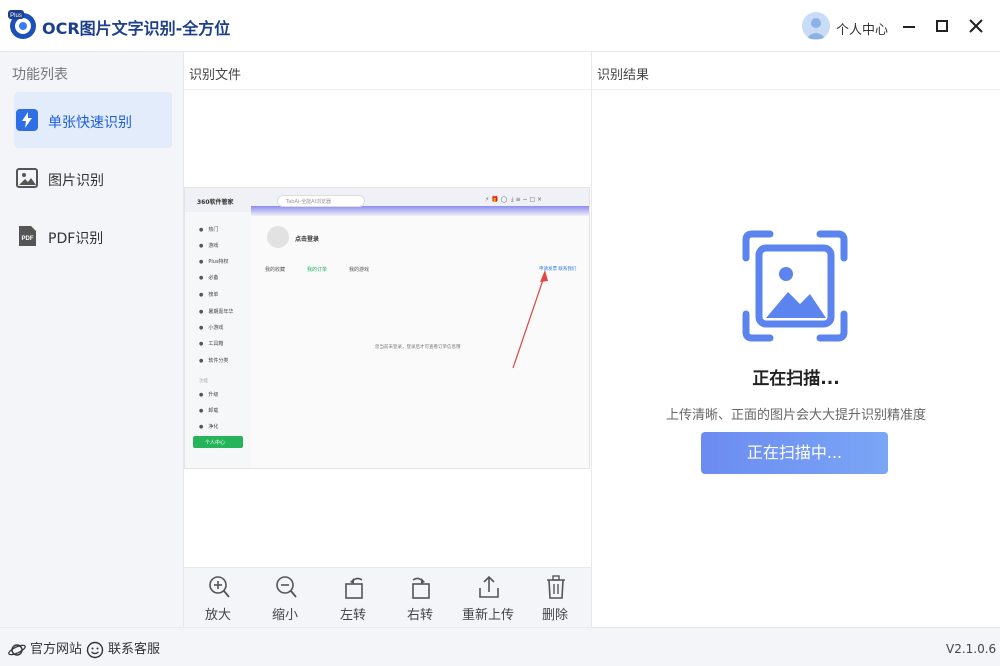  I want to click on user-center-link: 个人中心, so click(862, 28).